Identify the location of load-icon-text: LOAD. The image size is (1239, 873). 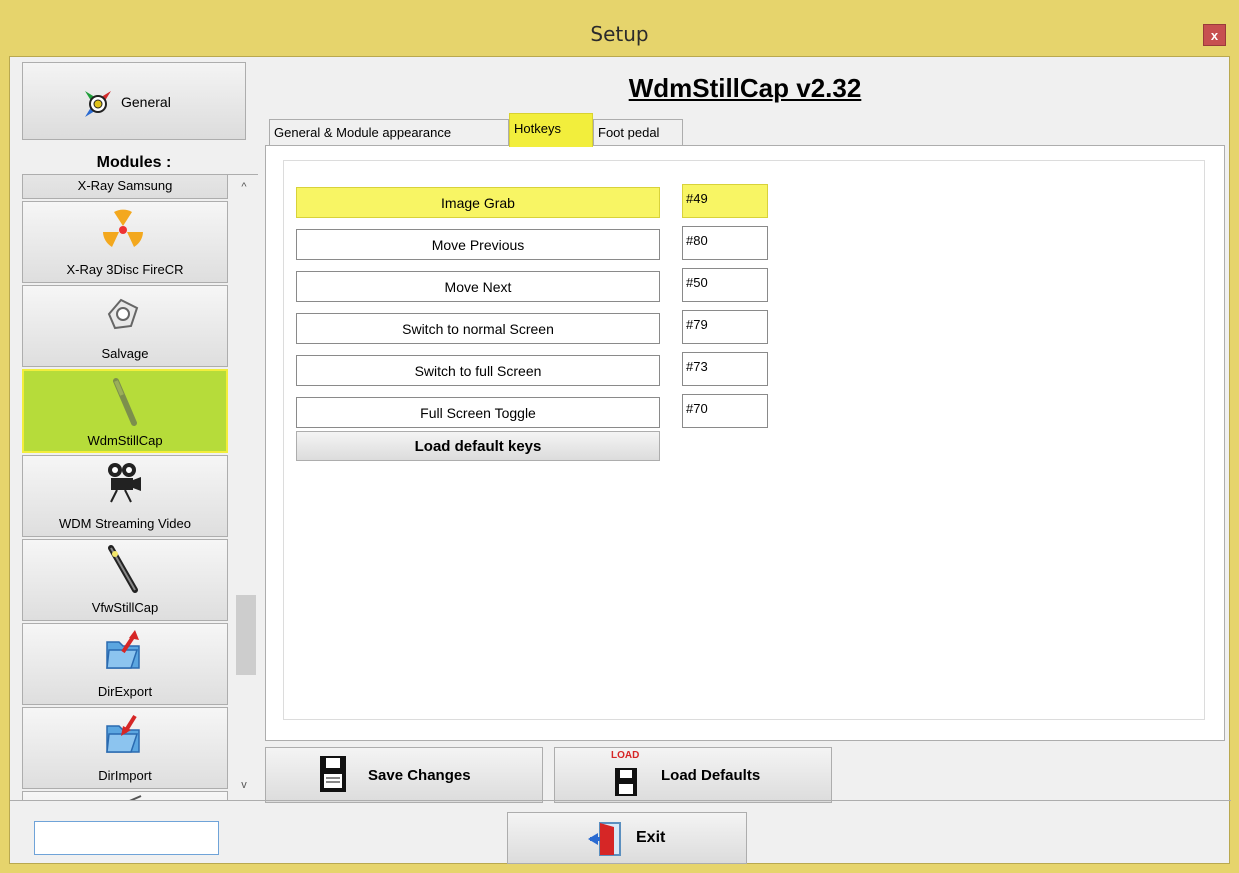
(625, 755).